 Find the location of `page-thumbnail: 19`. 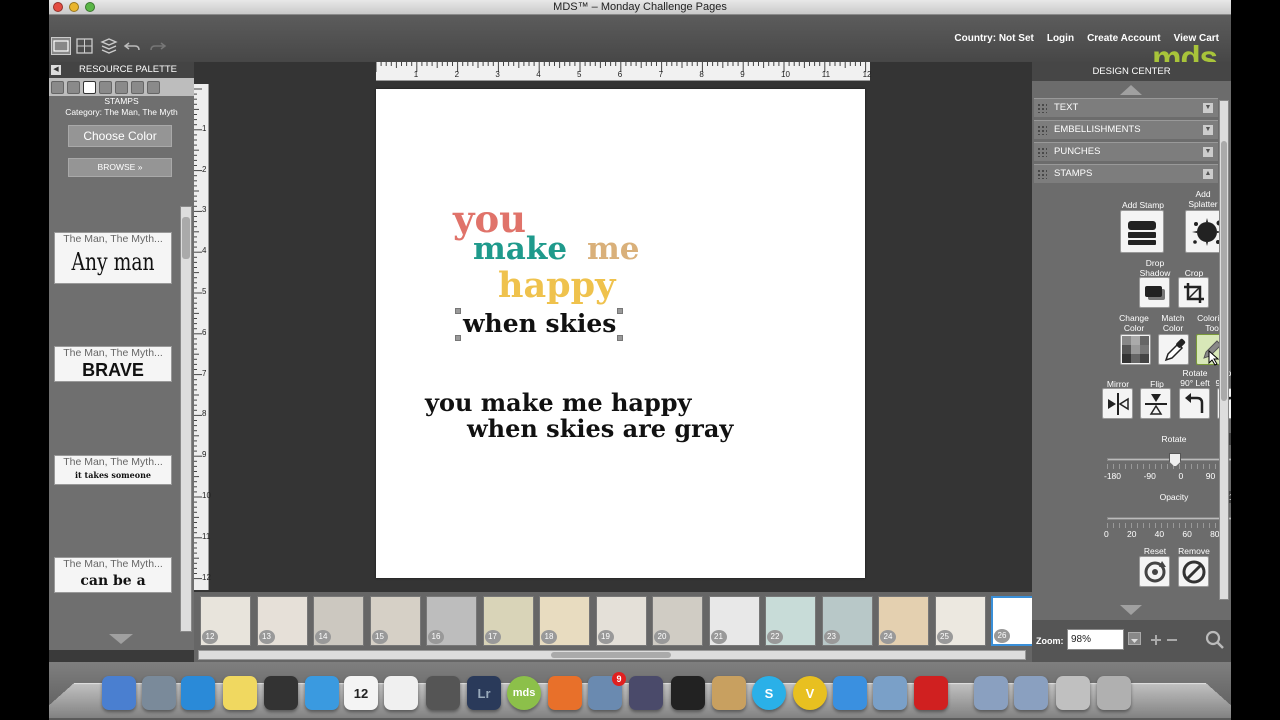

page-thumbnail: 19 is located at coordinates (621, 621).